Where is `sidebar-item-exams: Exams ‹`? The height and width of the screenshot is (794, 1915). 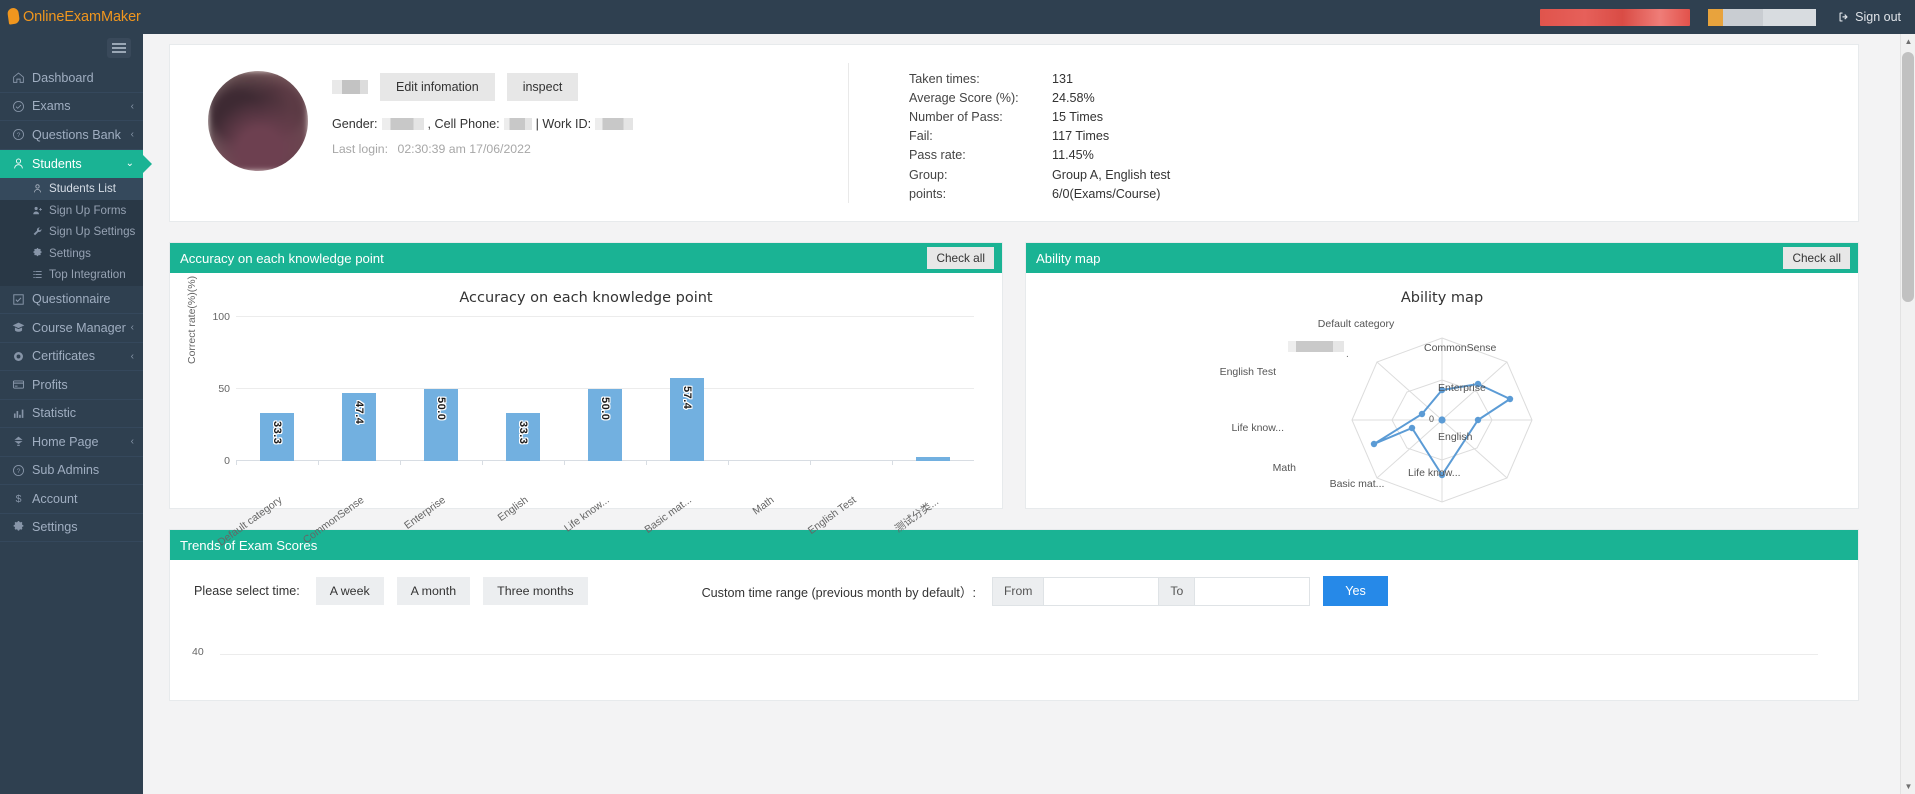
sidebar-item-exams: Exams ‹ is located at coordinates (71, 107).